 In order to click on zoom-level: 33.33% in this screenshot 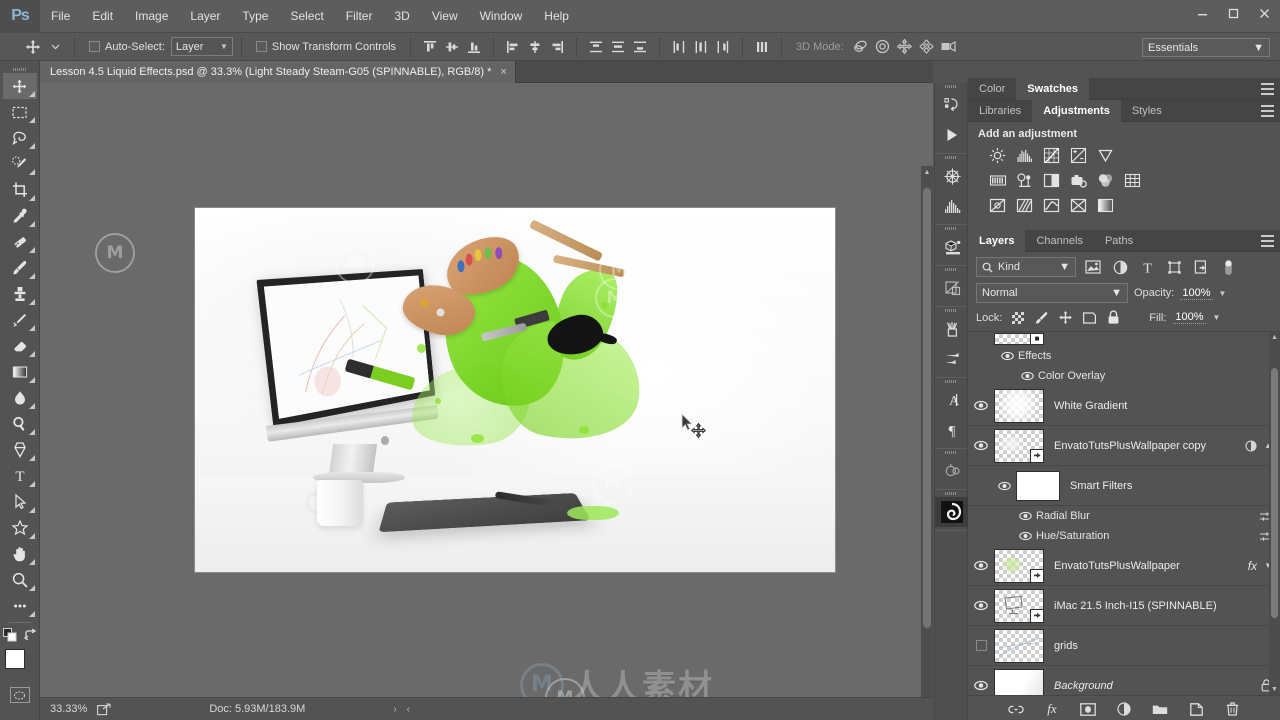, I will do `click(68, 709)`.